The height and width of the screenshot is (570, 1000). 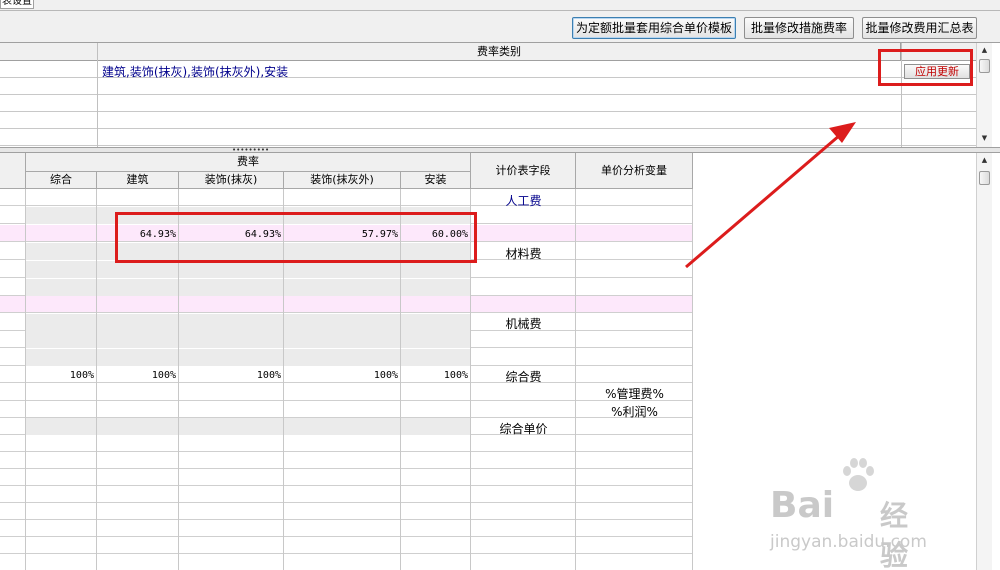 I want to click on paw-logo-icon, so click(x=858, y=474).